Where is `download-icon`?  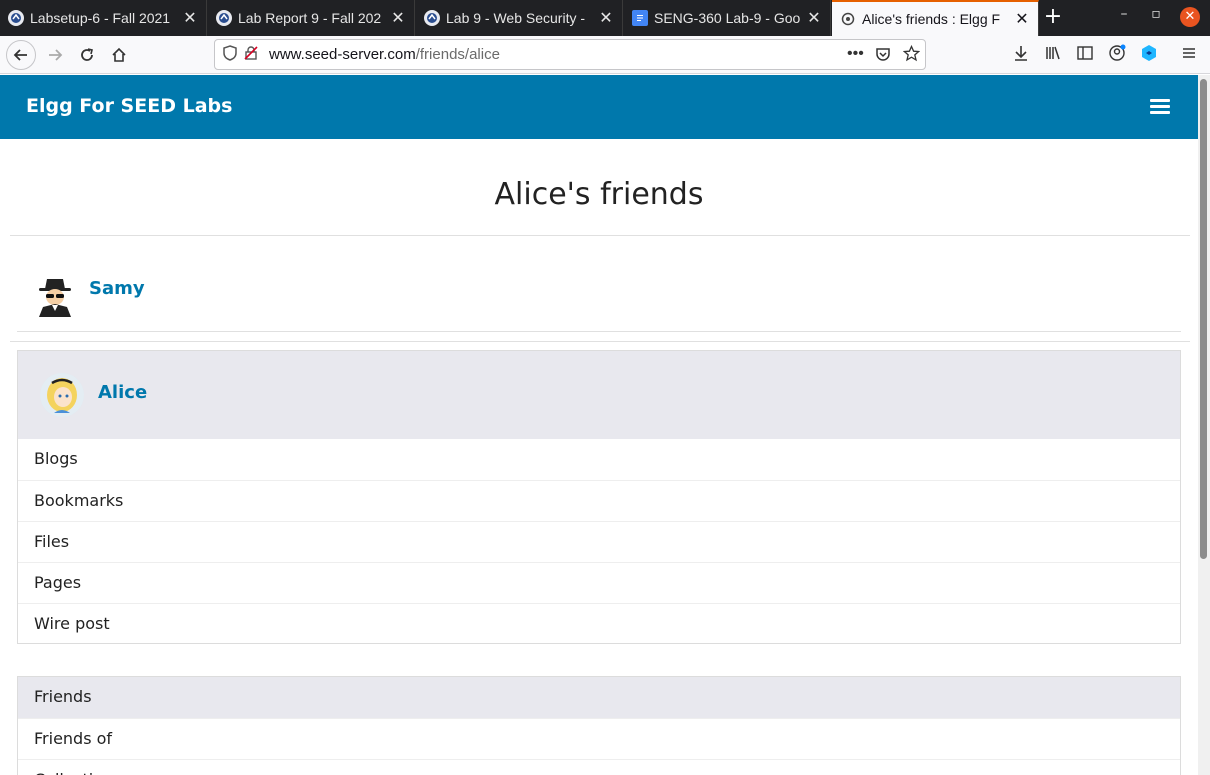
download-icon is located at coordinates (1021, 55).